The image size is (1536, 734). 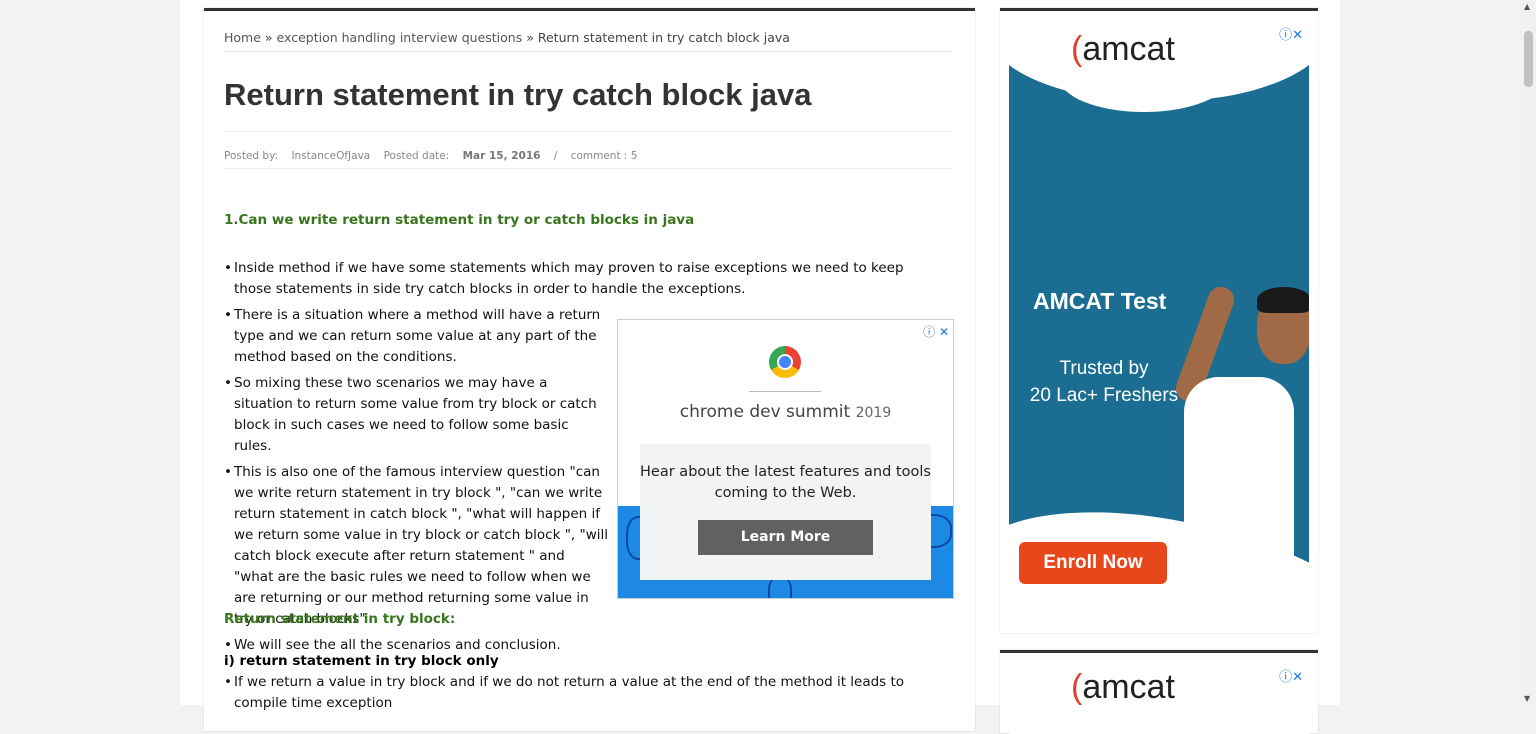 I want to click on breadcrumb-home-link: Home, so click(x=242, y=37).